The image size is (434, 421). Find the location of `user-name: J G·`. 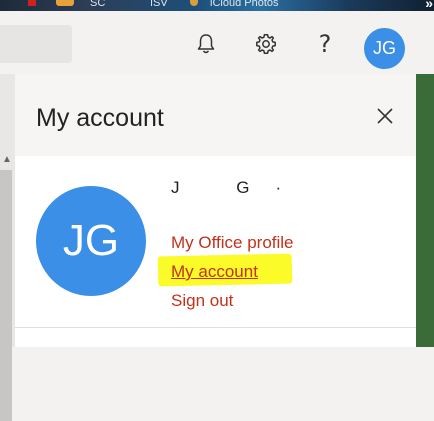

user-name: J G· is located at coordinates (239, 187).